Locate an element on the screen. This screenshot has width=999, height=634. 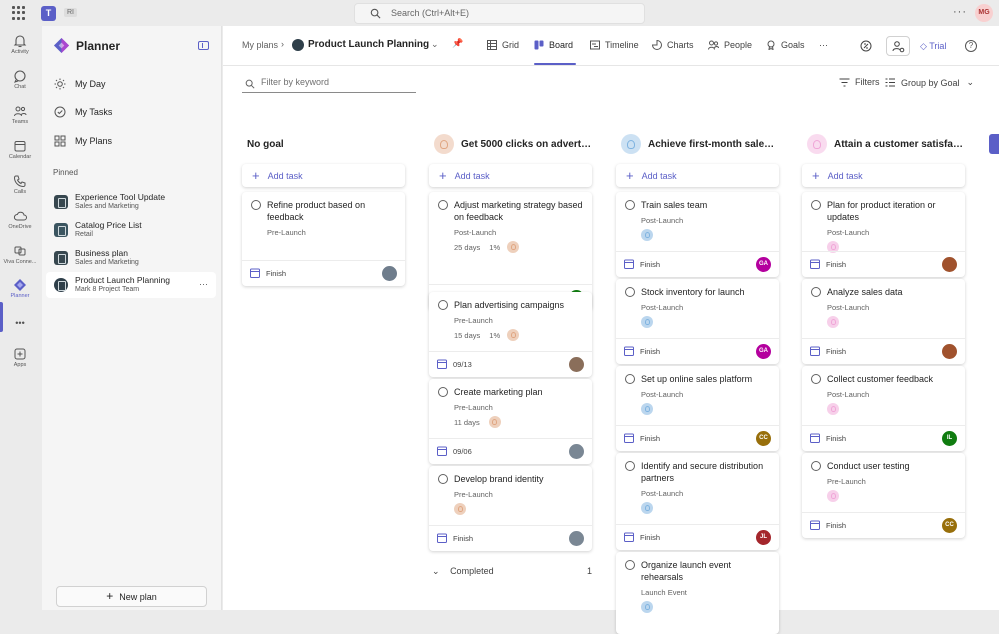
group-by-button: Group by Goal ⌄ is located at coordinates (929, 82).